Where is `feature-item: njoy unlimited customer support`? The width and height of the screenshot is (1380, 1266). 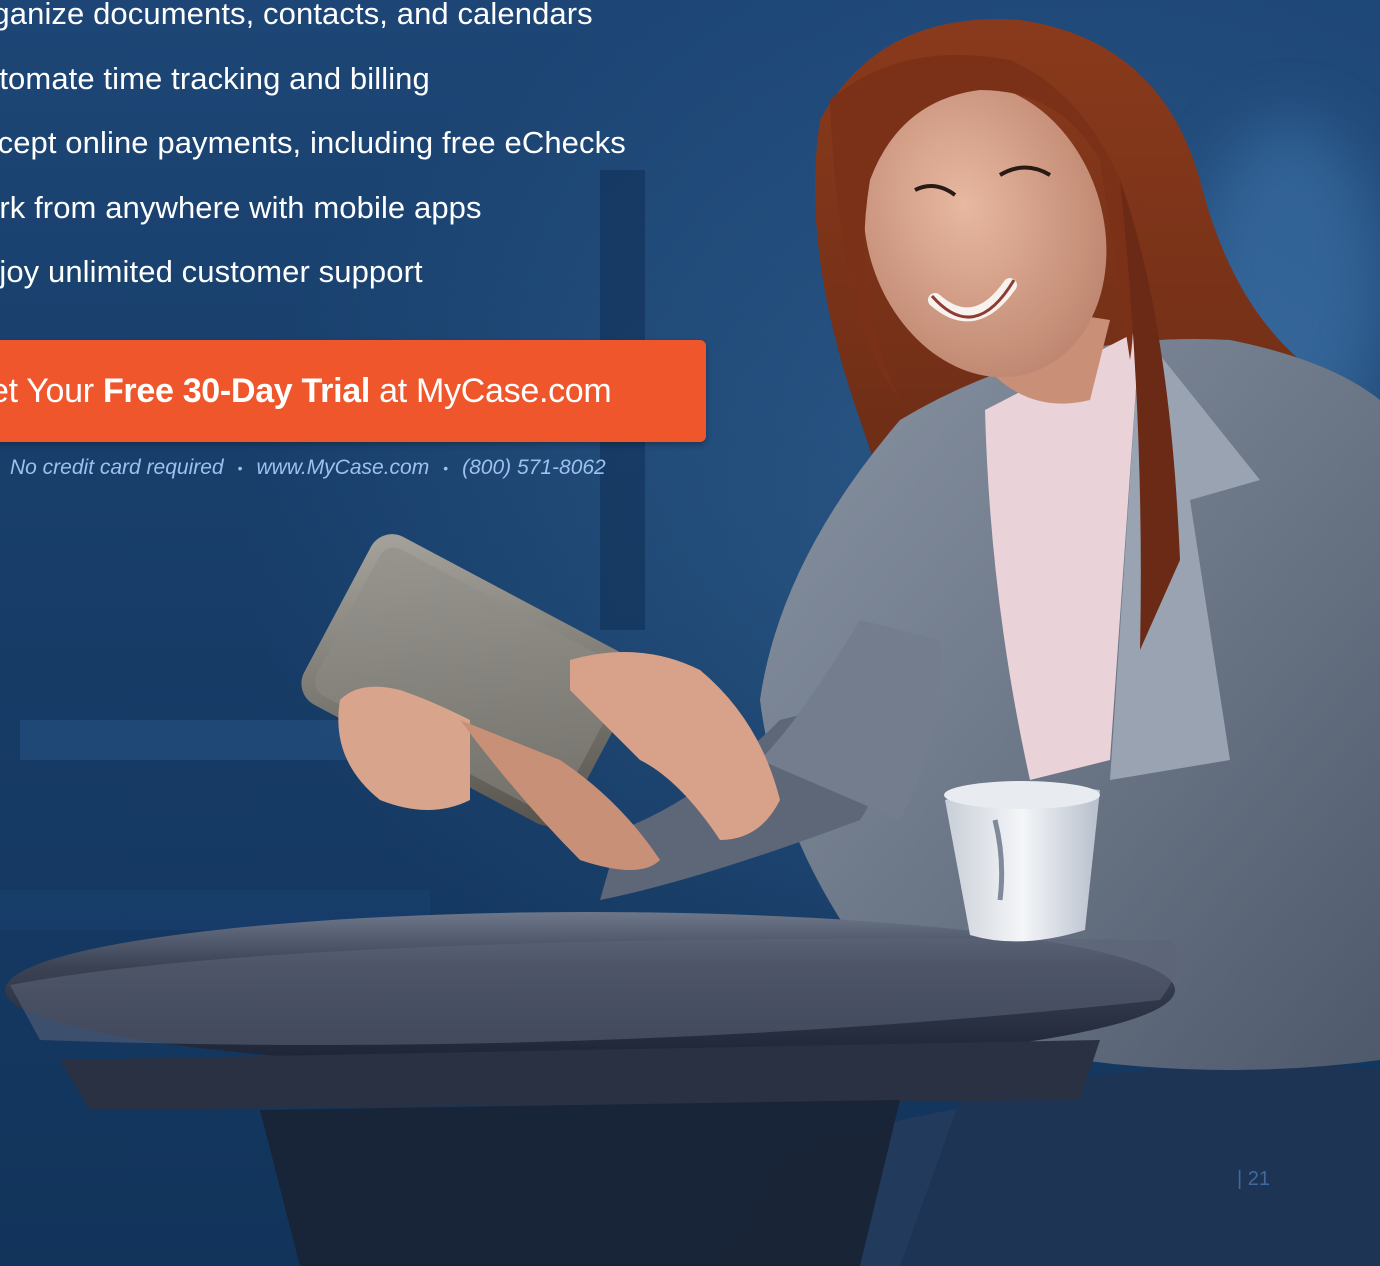
feature-item: njoy unlimited customer support is located at coordinates (211, 271).